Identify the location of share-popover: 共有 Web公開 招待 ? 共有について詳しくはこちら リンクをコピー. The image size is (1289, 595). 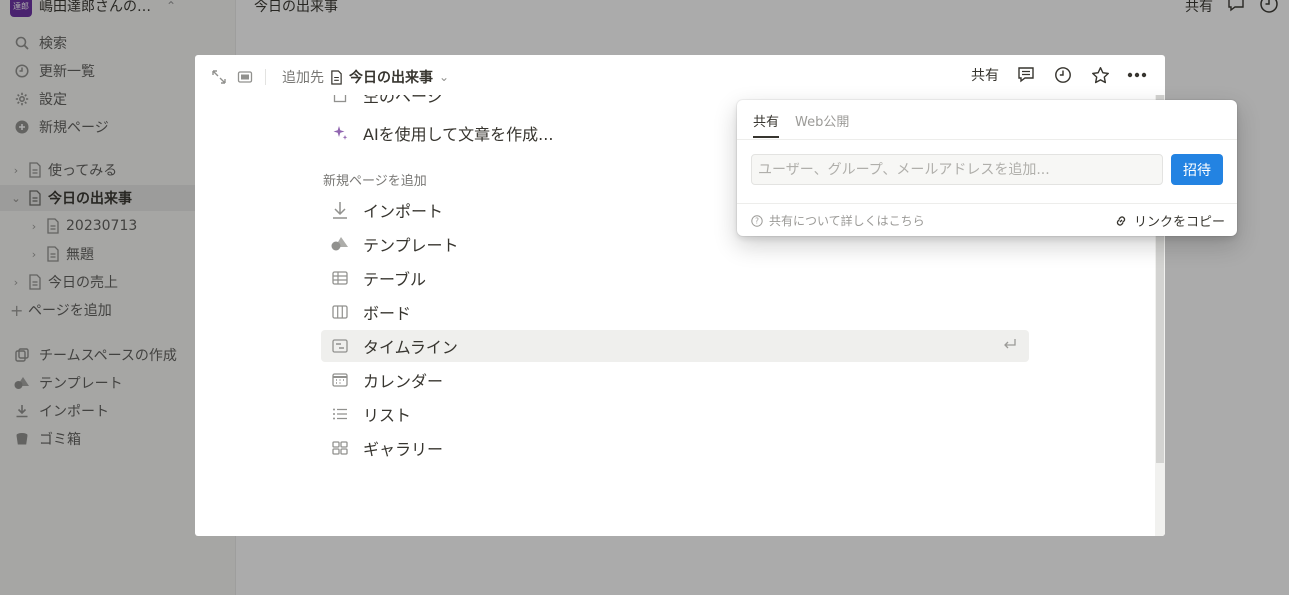
(987, 168).